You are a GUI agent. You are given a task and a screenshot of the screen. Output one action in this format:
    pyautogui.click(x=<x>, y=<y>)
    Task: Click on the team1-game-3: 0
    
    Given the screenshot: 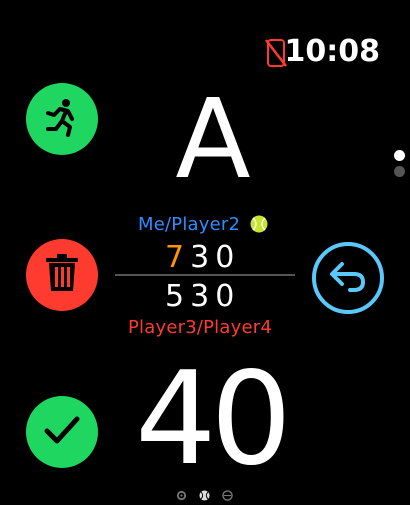 What is the action you would take?
    pyautogui.click(x=228, y=257)
    